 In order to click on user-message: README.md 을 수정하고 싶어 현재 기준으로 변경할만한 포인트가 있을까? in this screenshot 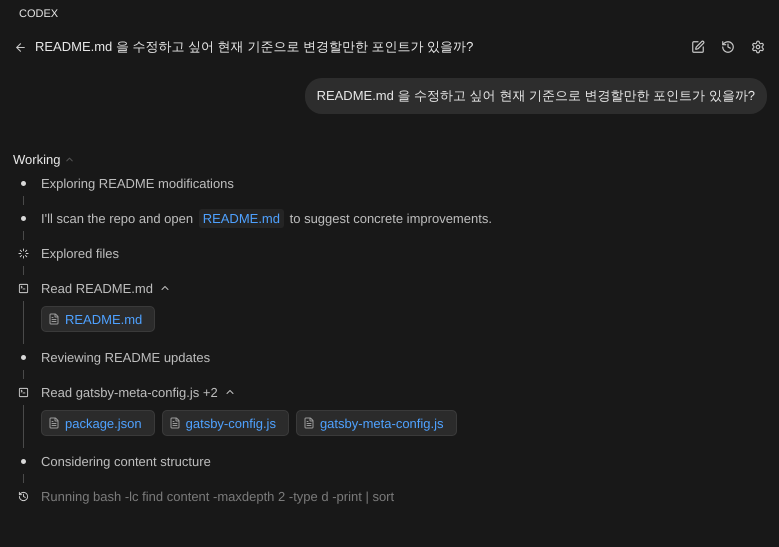, I will do `click(535, 96)`.